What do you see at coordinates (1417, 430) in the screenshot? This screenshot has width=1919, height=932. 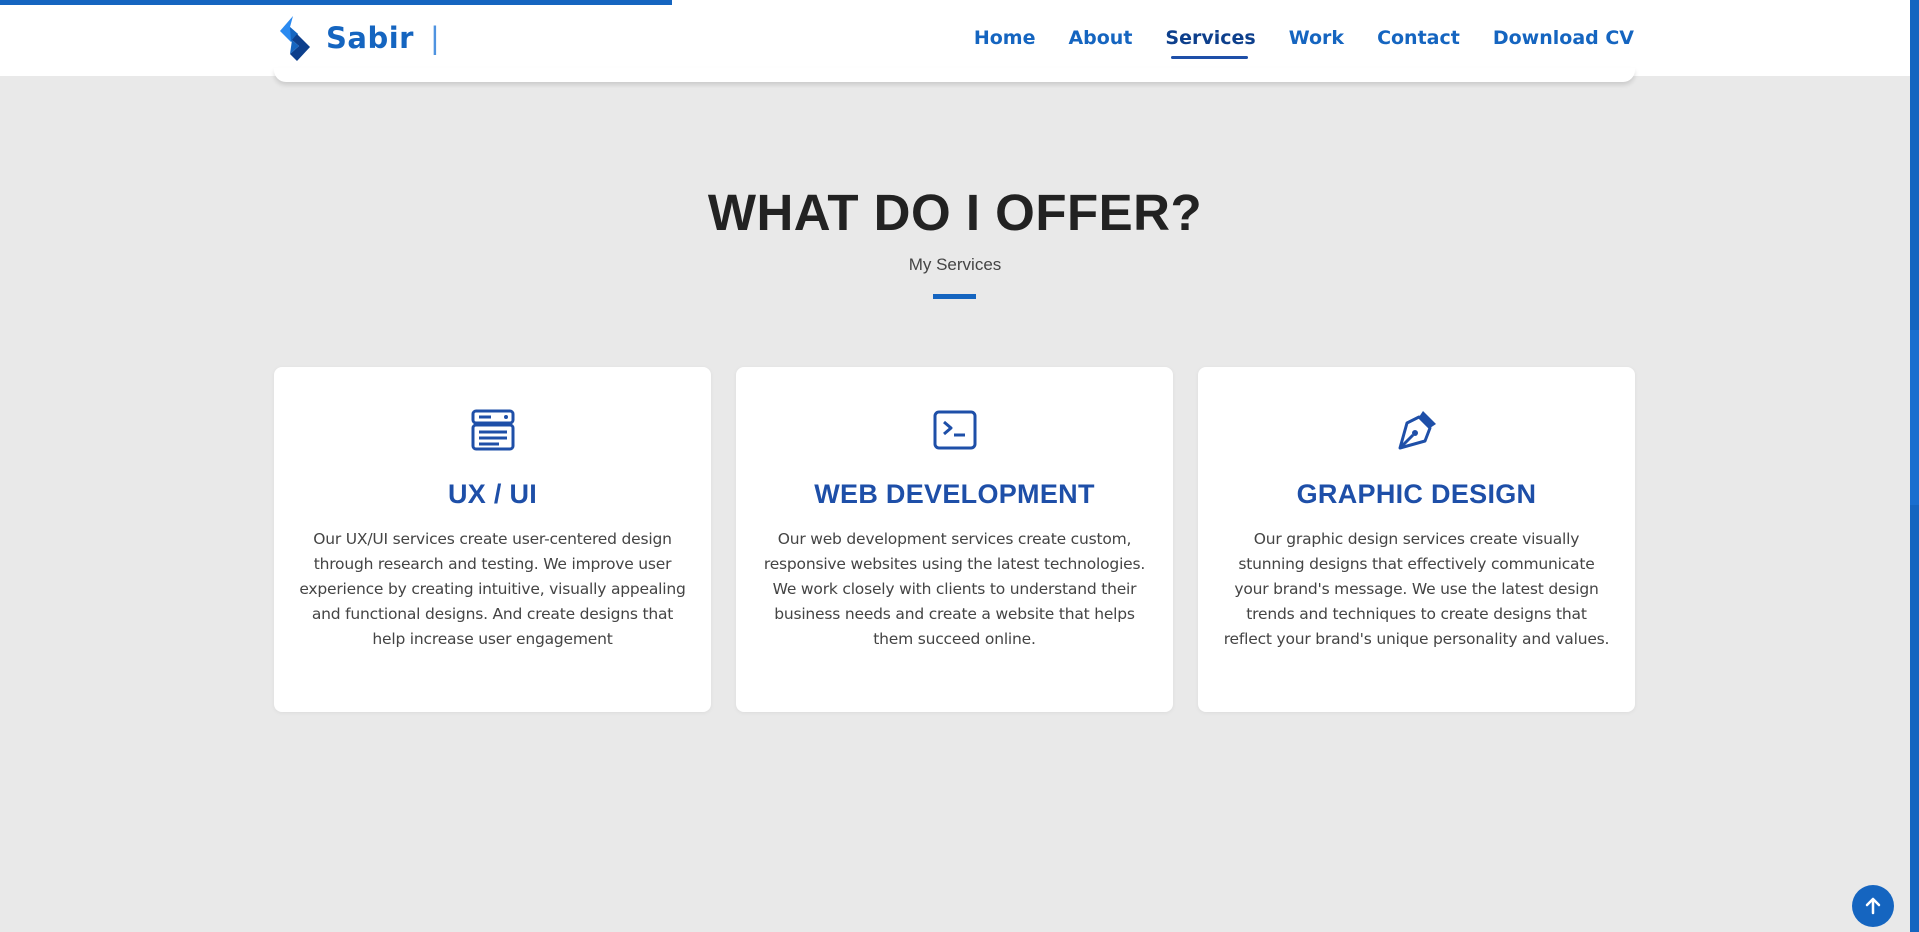 I see `pen-nib-icon` at bounding box center [1417, 430].